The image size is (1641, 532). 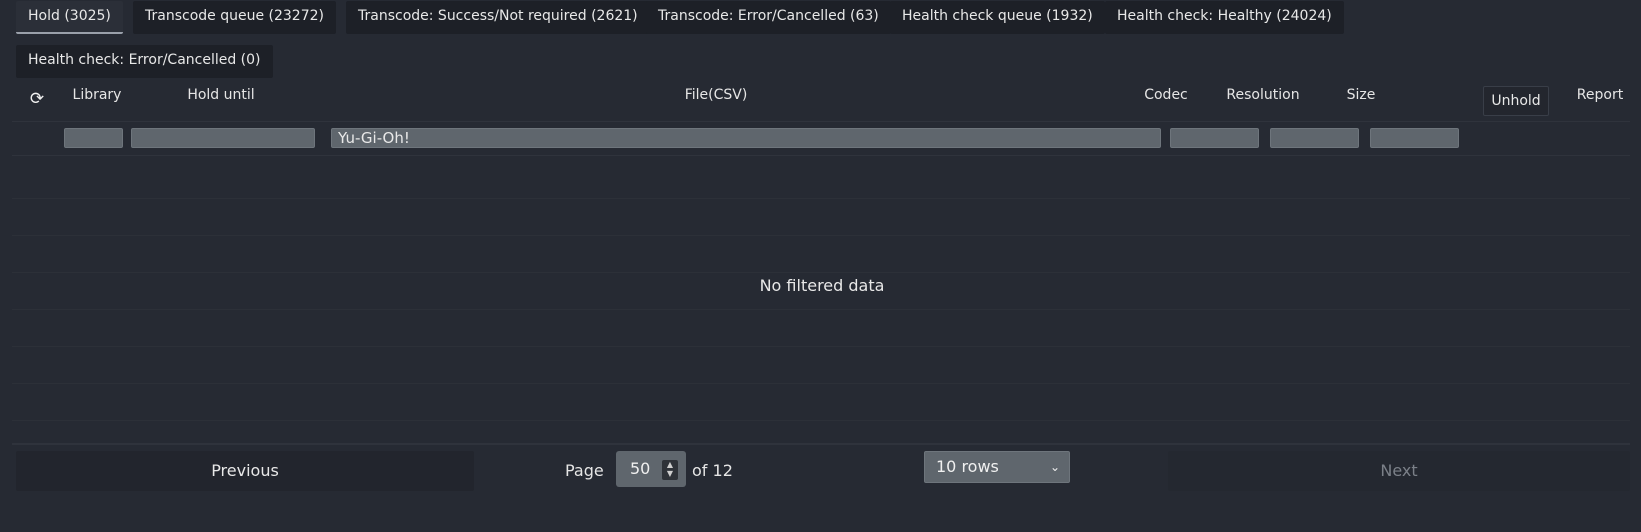 I want to click on resolution-filter-input, so click(x=1314, y=138).